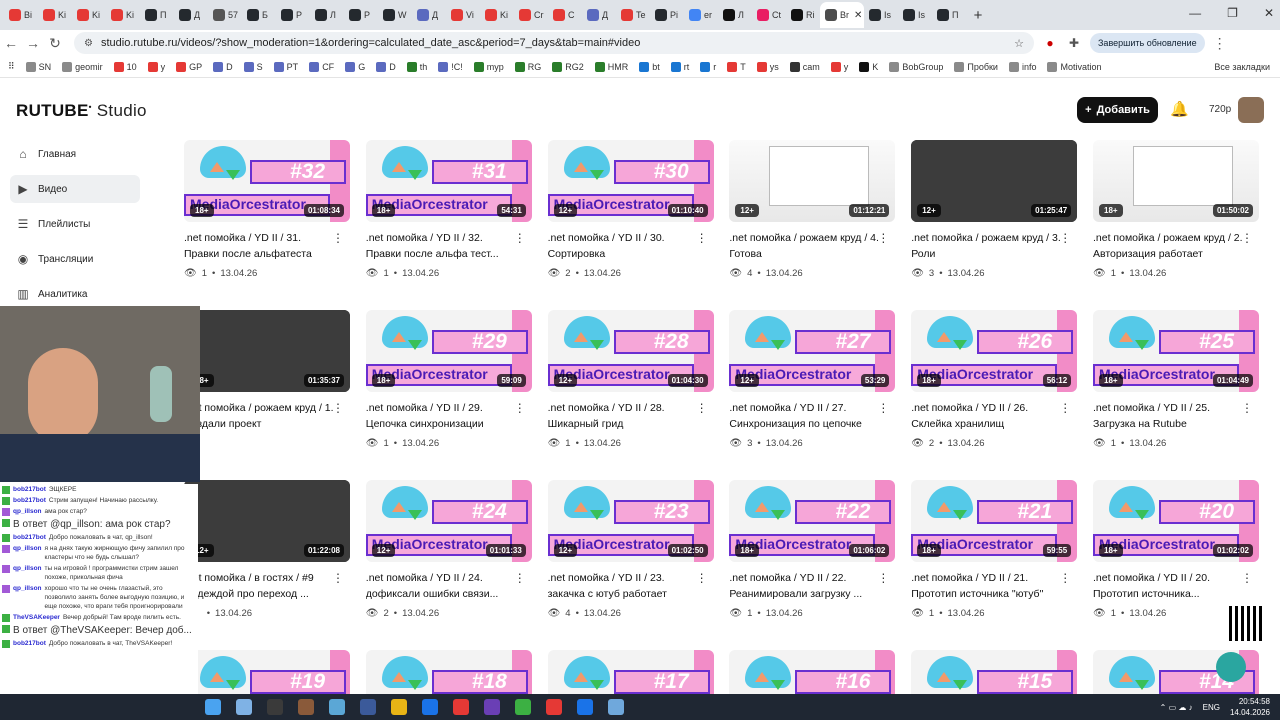  I want to click on bookmark-item: RG2, so click(568, 66).